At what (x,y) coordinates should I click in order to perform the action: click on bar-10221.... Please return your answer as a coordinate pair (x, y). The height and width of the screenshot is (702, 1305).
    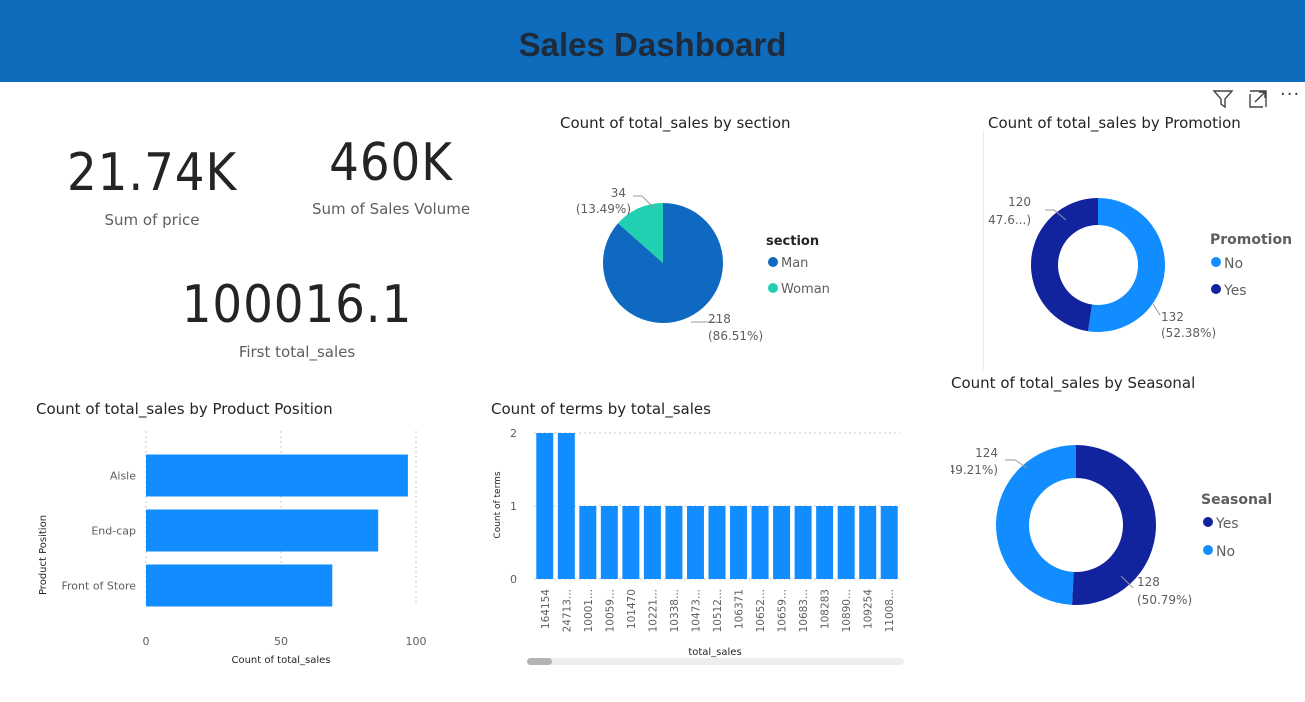
    Looking at the image, I should click on (652, 542).